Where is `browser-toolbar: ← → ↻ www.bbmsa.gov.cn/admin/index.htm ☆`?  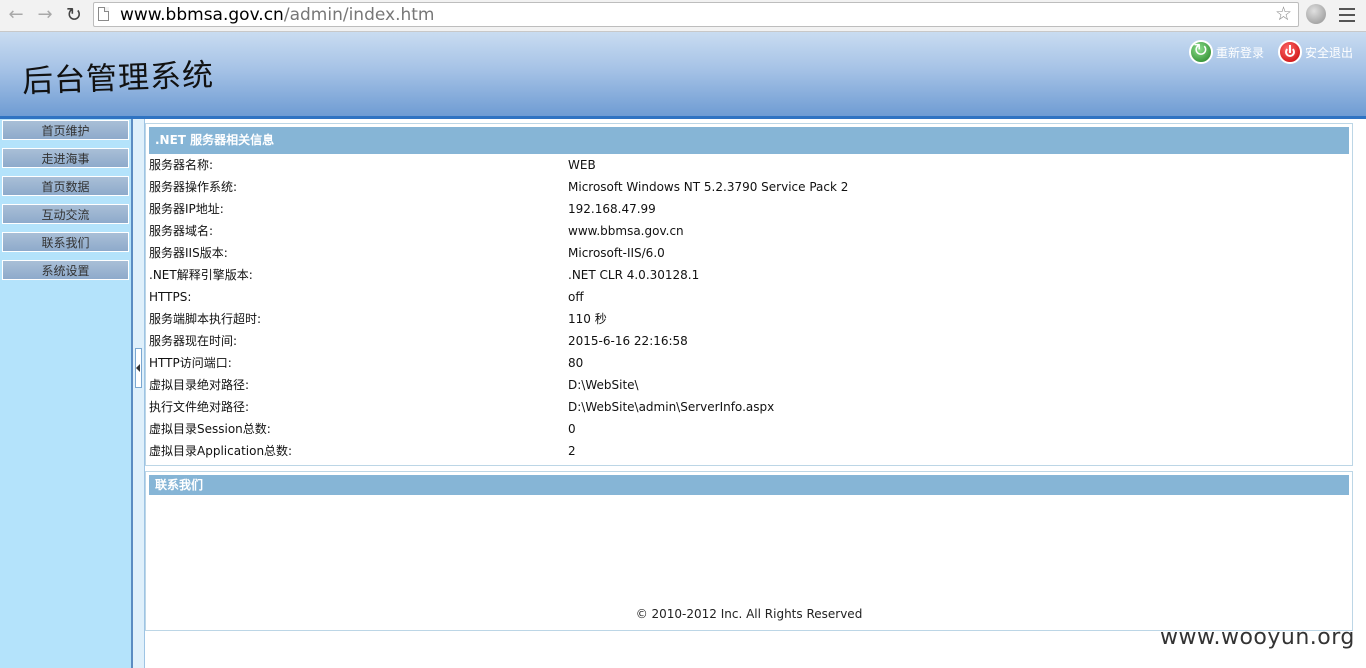
browser-toolbar: ← → ↻ www.bbmsa.gov.cn/admin/index.htm ☆ is located at coordinates (683, 16).